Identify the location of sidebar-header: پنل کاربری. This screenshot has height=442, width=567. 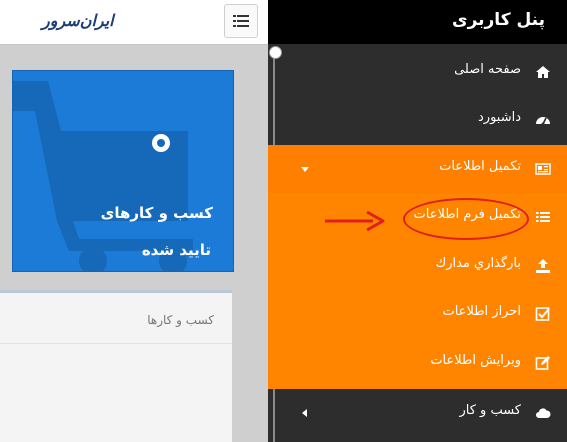
(417, 22).